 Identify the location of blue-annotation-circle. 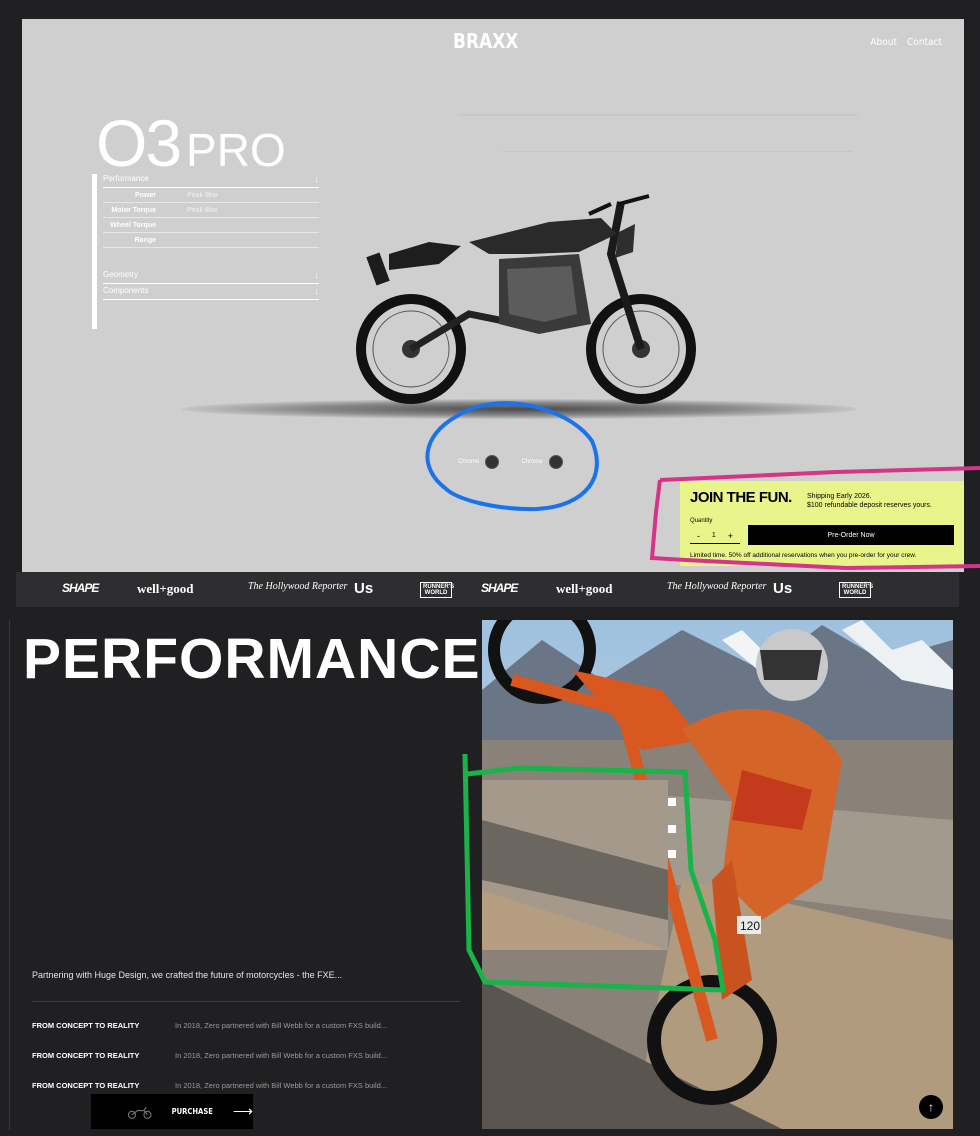
(512, 456).